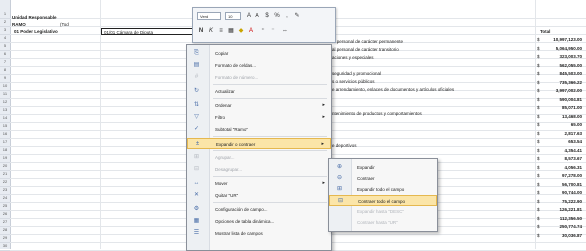 The height and width of the screenshot is (251, 586). What do you see at coordinates (562, 218) in the screenshot?
I see `total-cell: 112,356.50` at bounding box center [562, 218].